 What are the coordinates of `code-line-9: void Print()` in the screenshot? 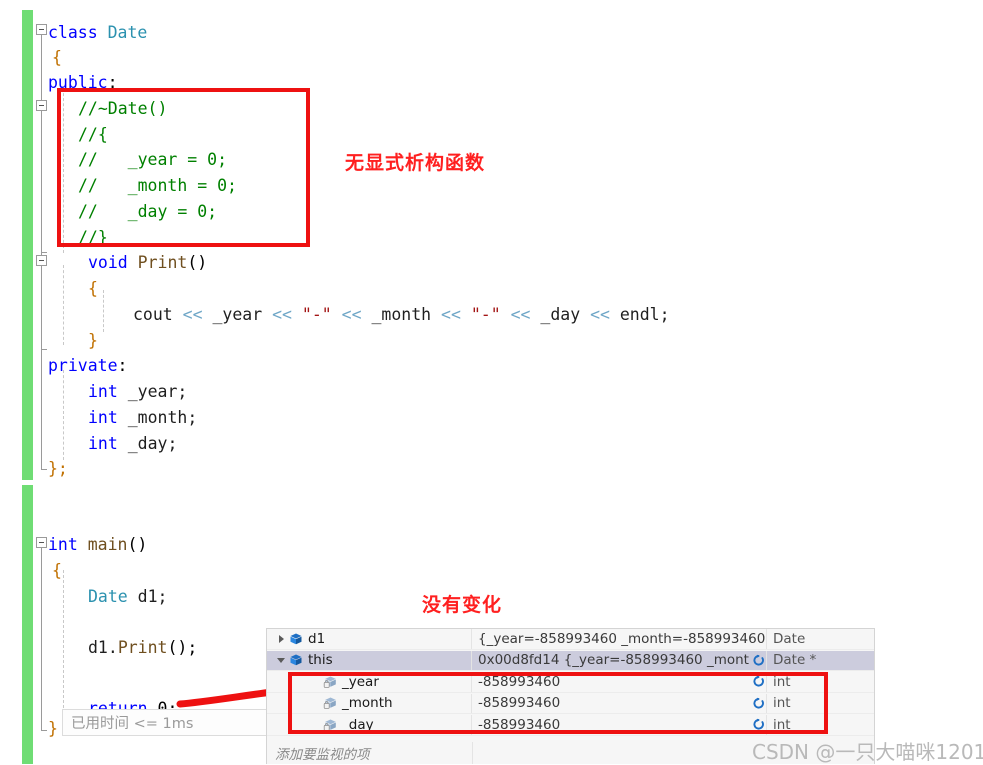 It's located at (147, 263).